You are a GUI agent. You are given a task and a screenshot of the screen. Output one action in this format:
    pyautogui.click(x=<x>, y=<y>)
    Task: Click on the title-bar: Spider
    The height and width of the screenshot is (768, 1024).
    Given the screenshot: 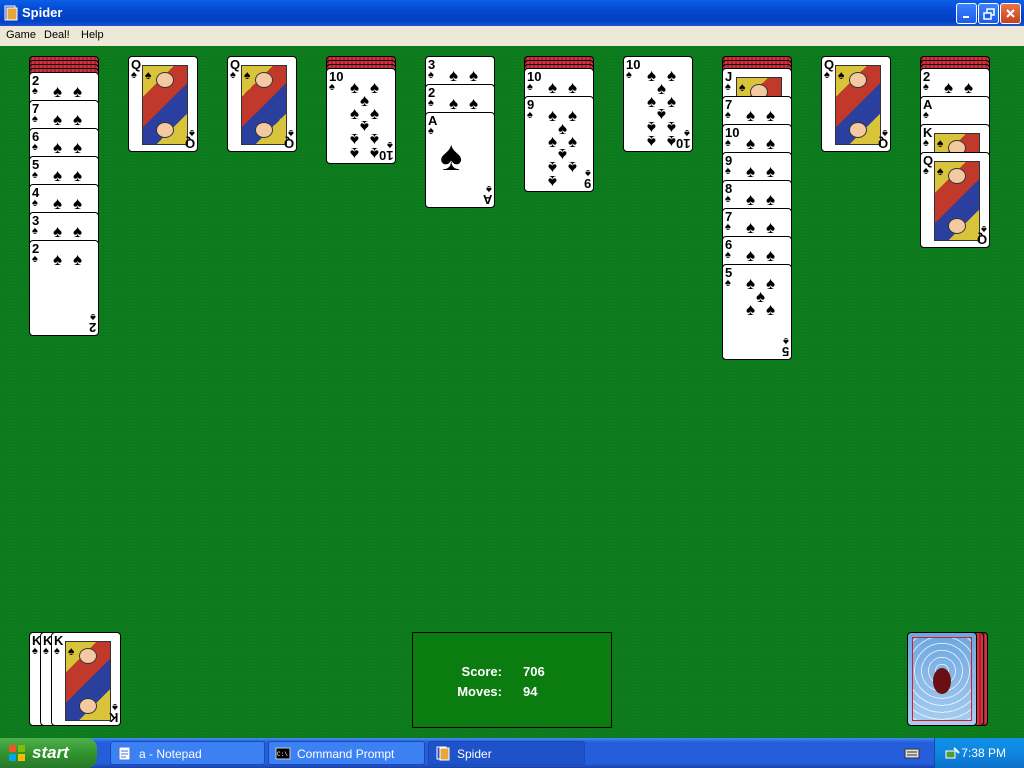 What is the action you would take?
    pyautogui.click(x=512, y=13)
    